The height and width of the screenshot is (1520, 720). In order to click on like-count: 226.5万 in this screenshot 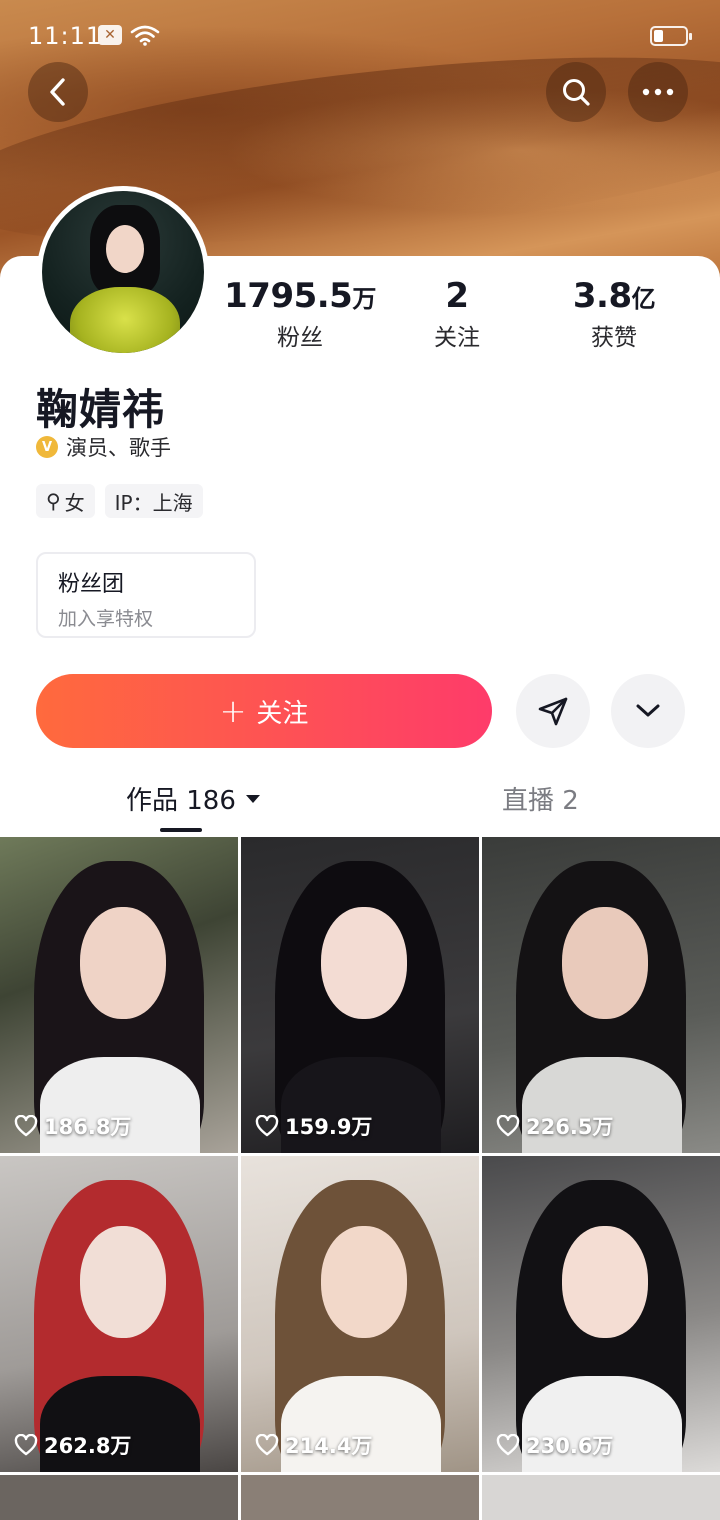, I will do `click(554, 1126)`.